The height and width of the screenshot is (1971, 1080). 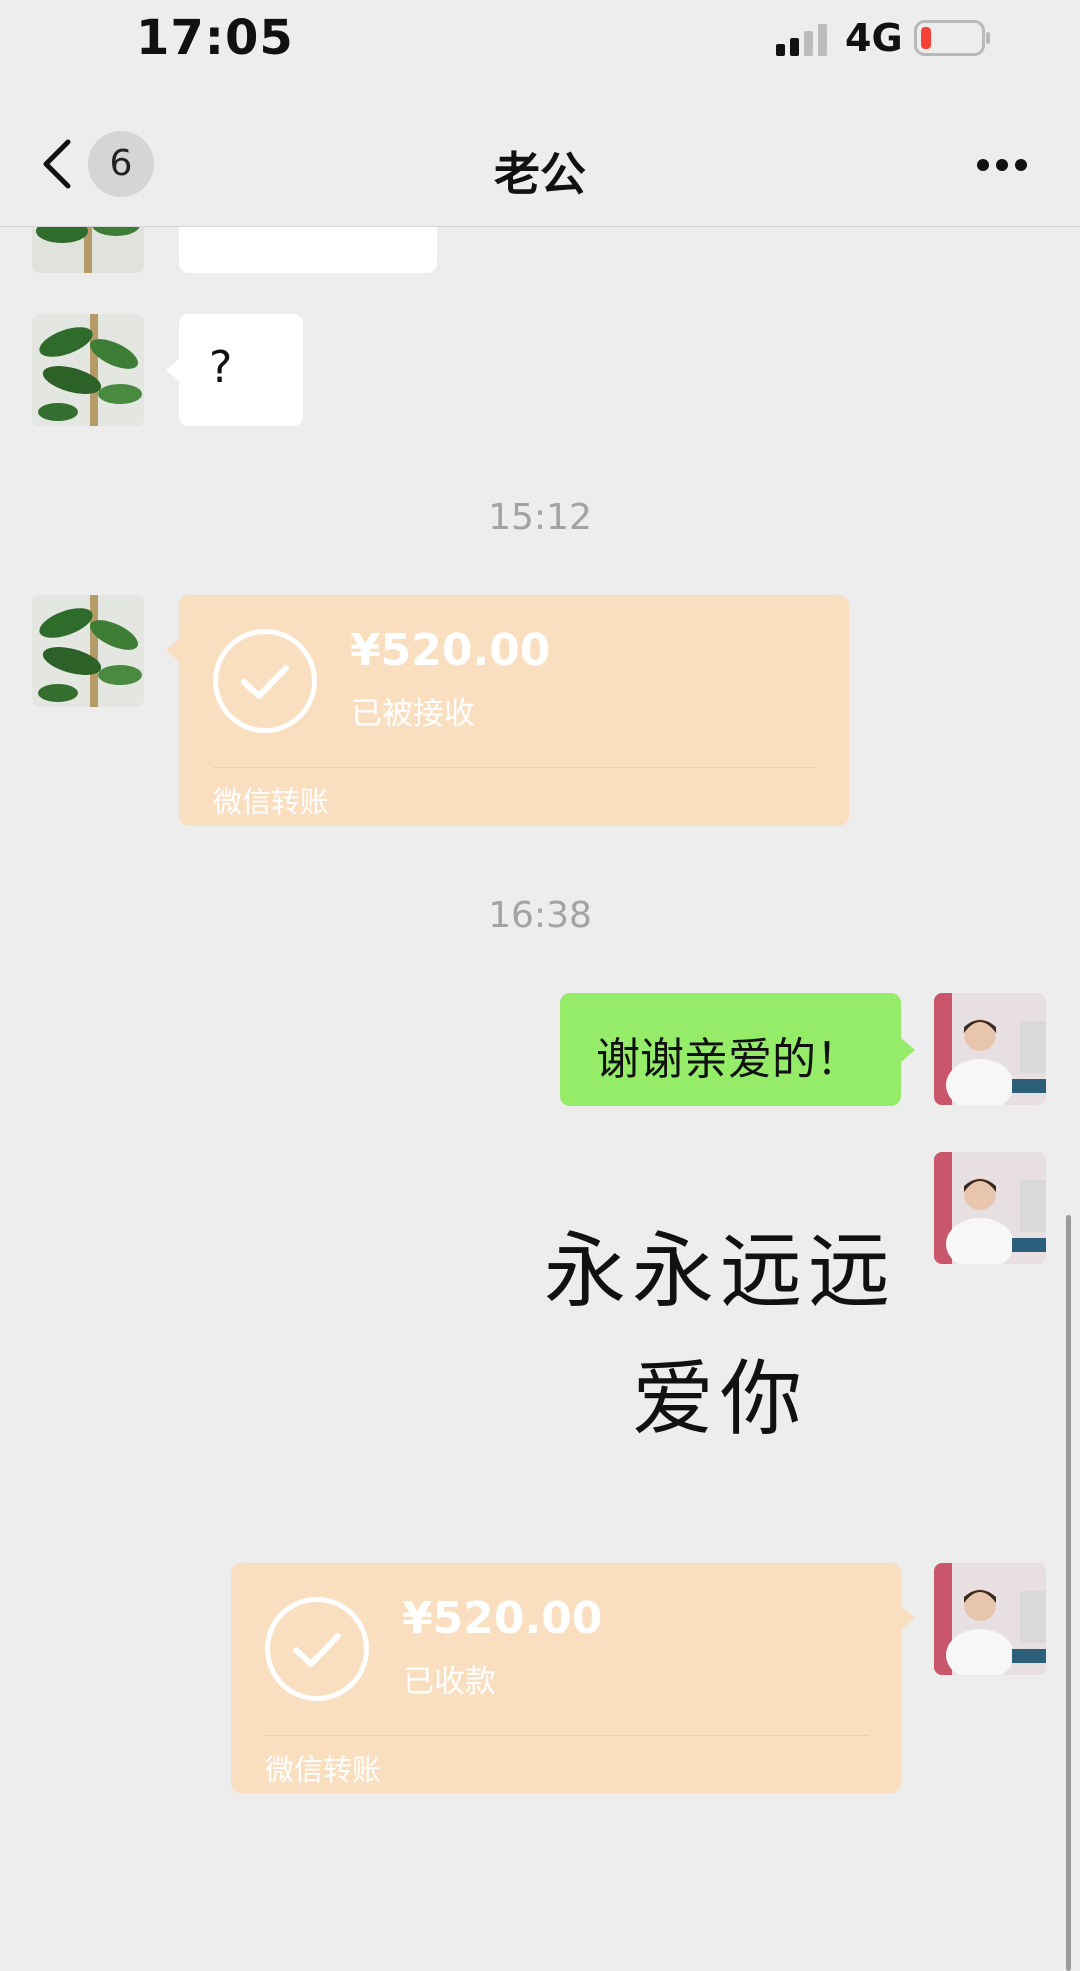 What do you see at coordinates (566, 1678) in the screenshot?
I see `transfer-card-collected: ¥520.00 已收款 微信转账` at bounding box center [566, 1678].